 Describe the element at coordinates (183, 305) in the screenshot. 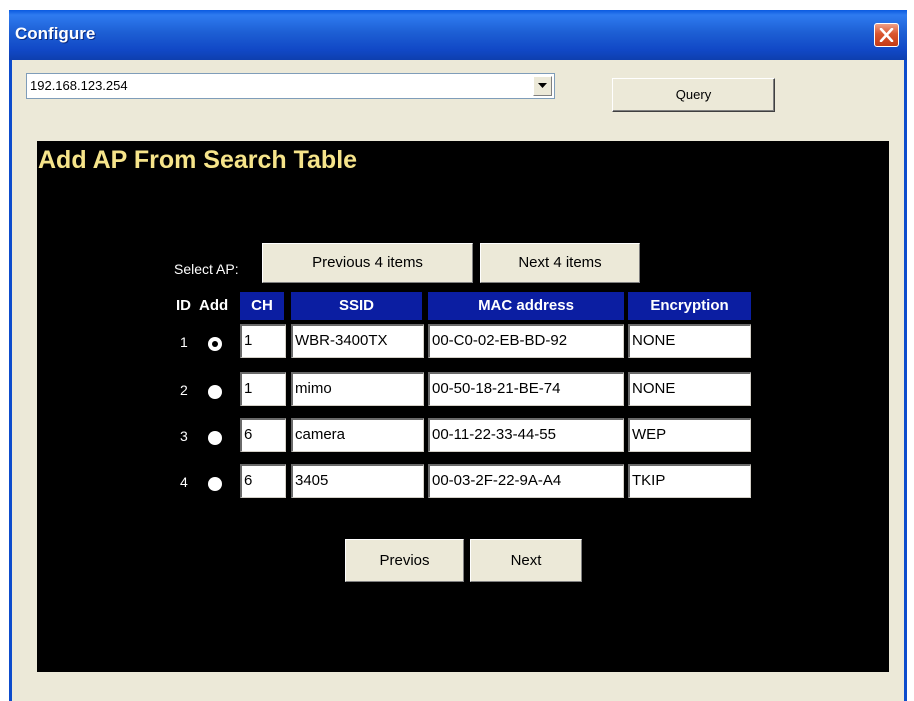

I see `column-header-id: ID` at that location.